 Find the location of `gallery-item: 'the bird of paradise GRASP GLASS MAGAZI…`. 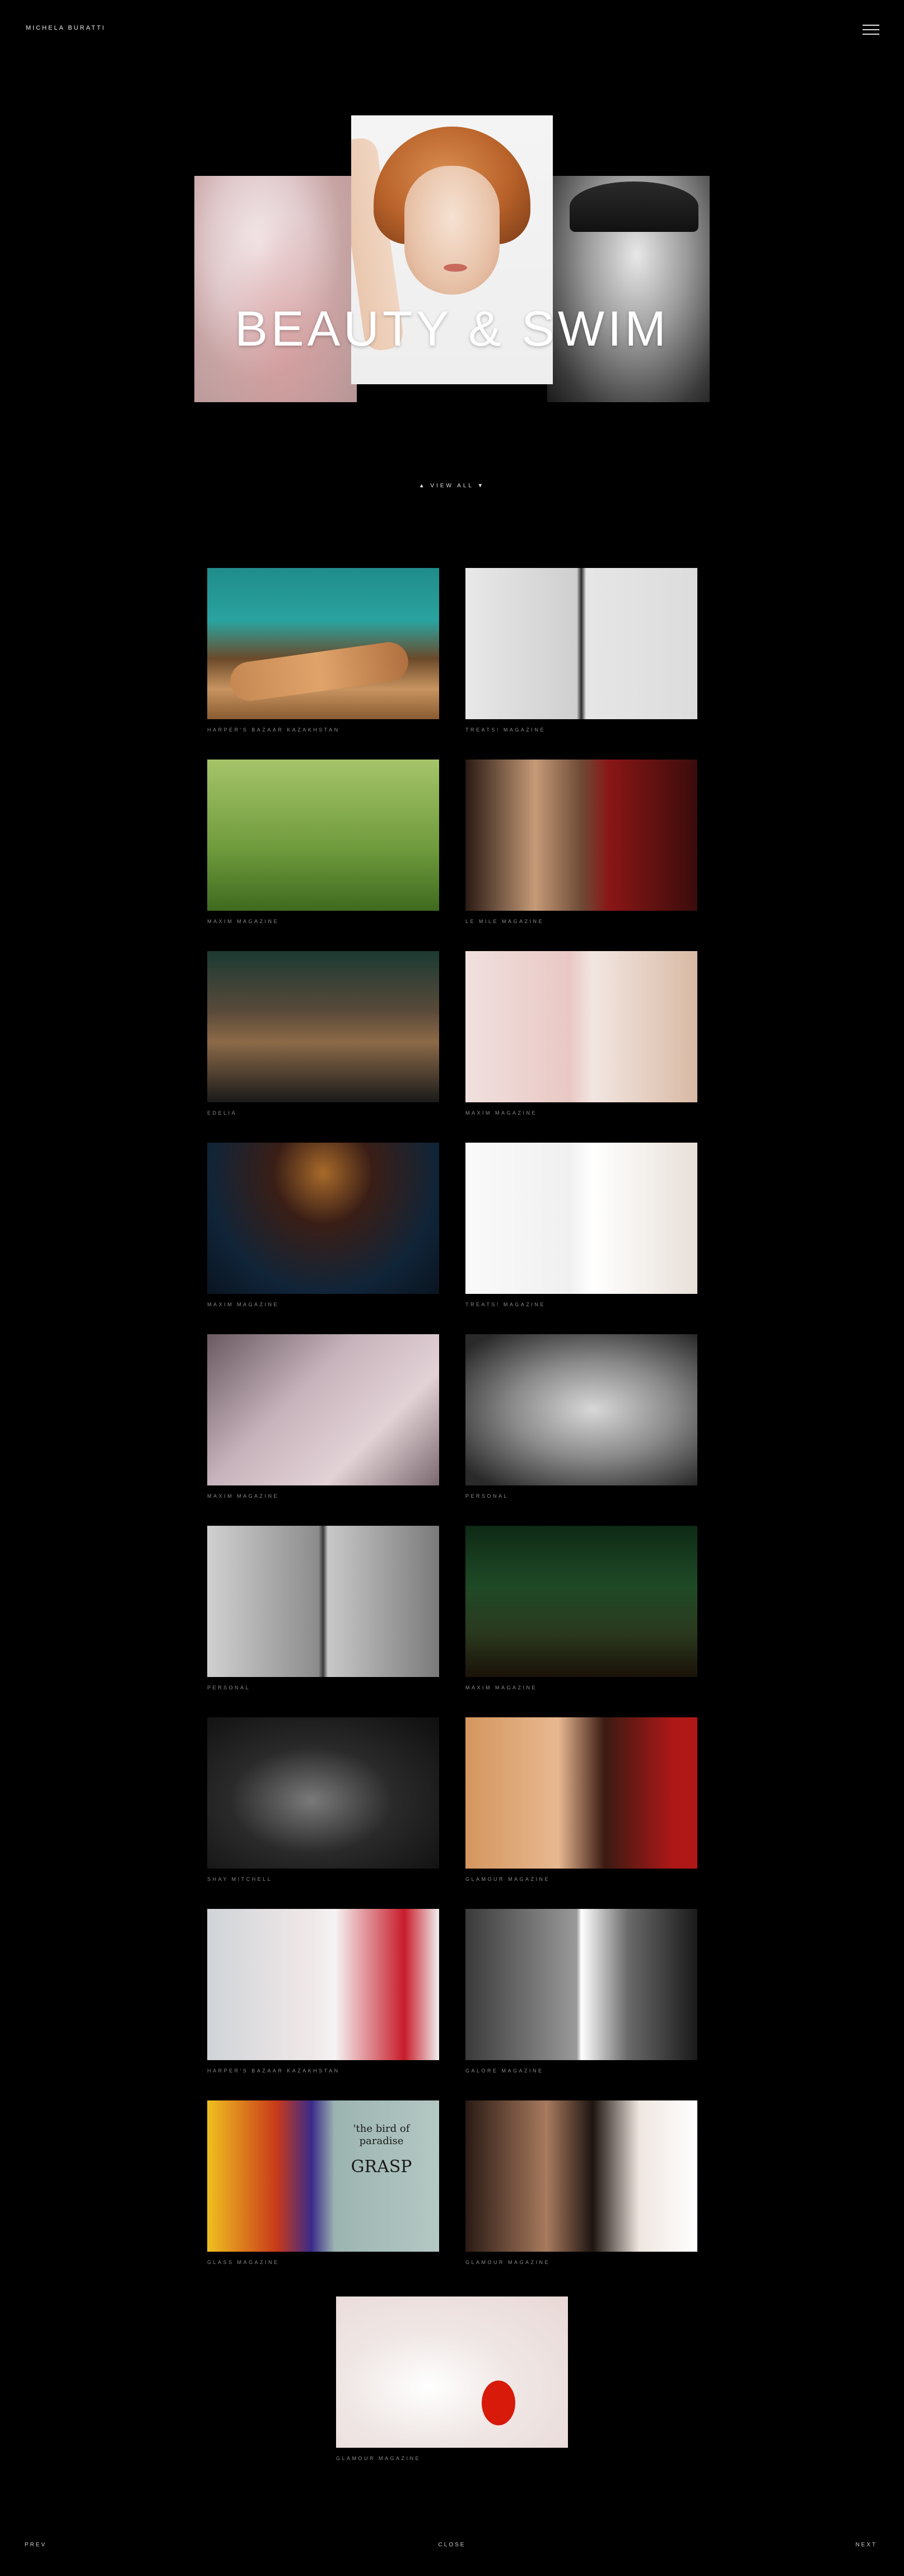

gallery-item: 'the bird of paradise GRASP GLASS MAGAZI… is located at coordinates (323, 2182).